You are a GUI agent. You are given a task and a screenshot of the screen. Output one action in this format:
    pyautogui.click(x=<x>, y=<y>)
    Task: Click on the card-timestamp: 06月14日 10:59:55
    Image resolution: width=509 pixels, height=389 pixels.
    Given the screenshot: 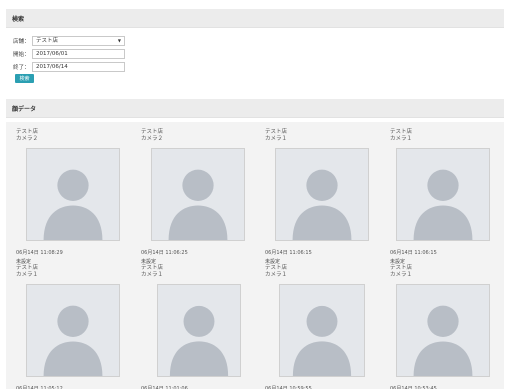 What is the action you would take?
    pyautogui.click(x=288, y=387)
    